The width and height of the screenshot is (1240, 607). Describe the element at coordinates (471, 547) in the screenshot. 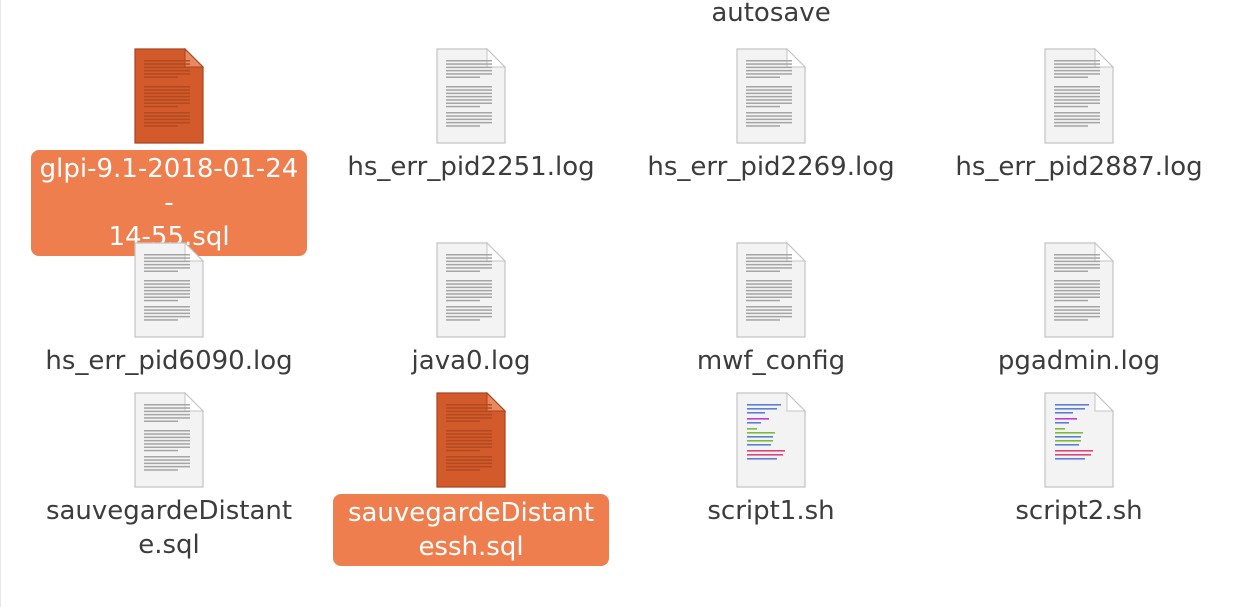

I see `file-name-line: essh.sql` at that location.